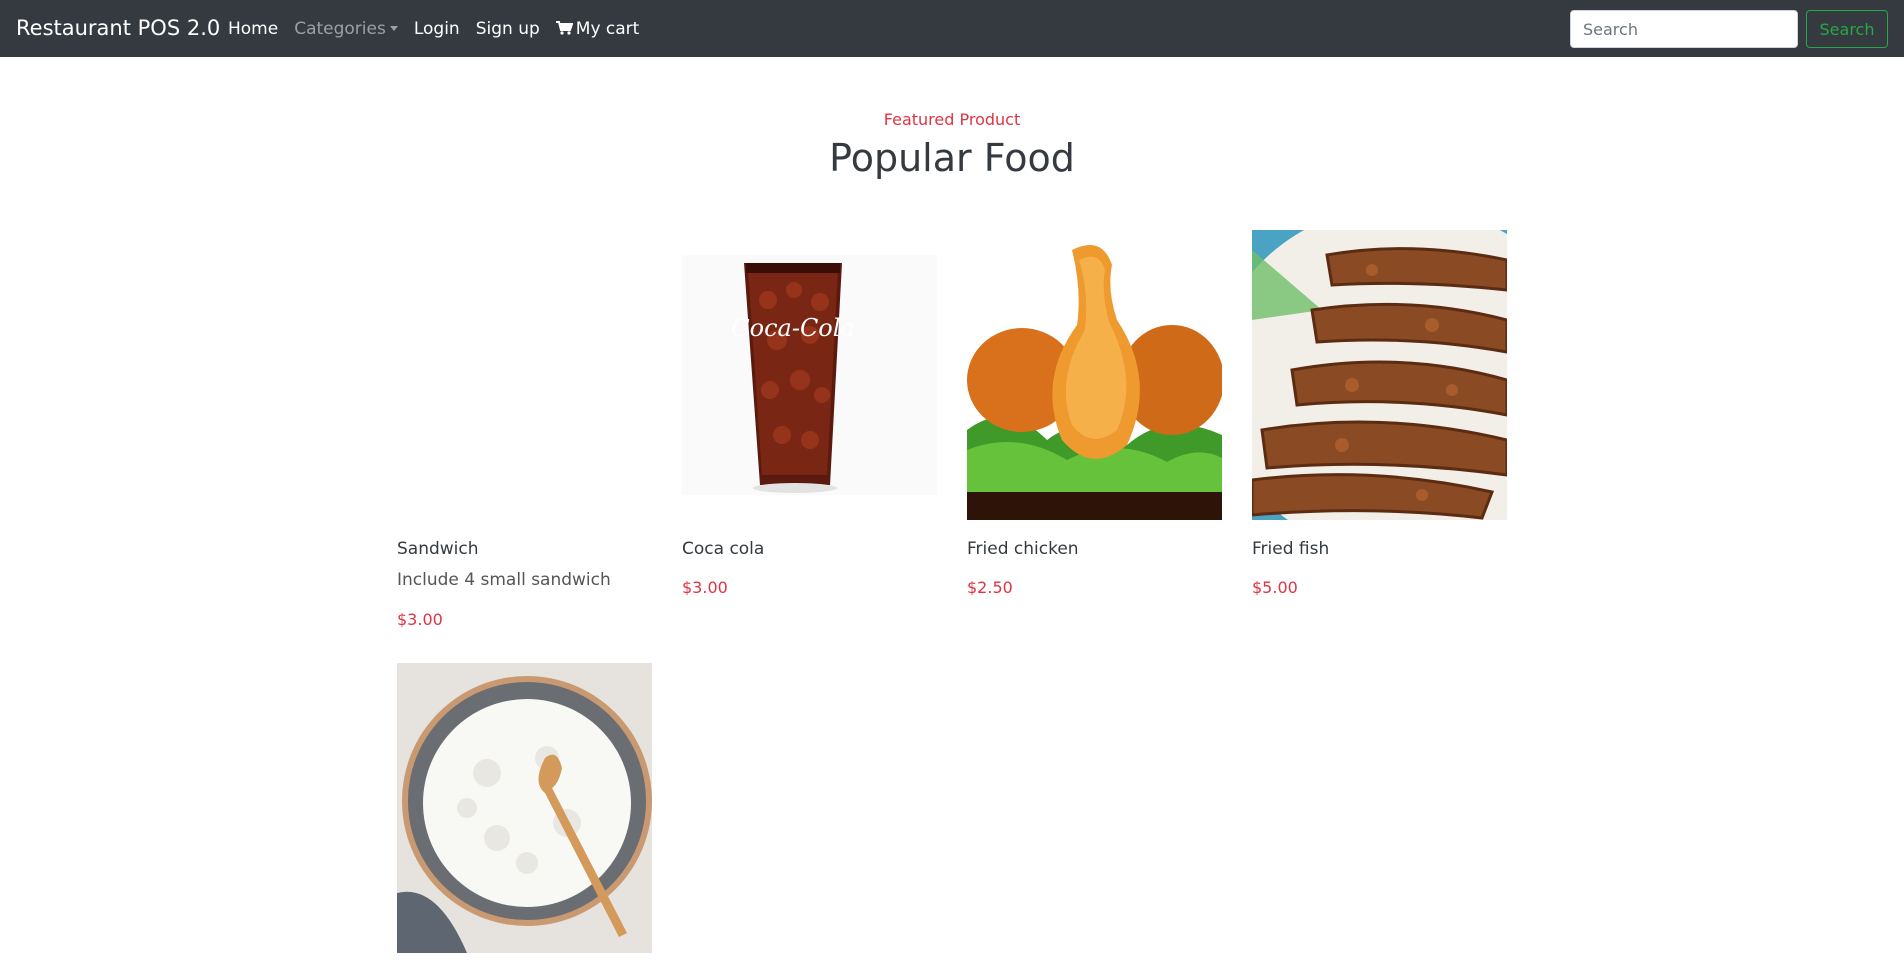  What do you see at coordinates (990, 587) in the screenshot?
I see `product-price: $2.50` at bounding box center [990, 587].